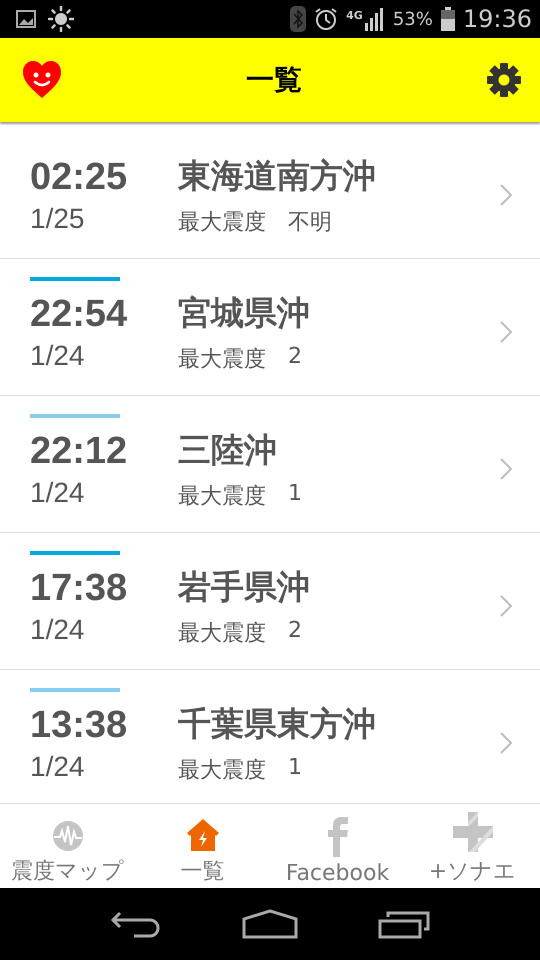 The height and width of the screenshot is (960, 540). What do you see at coordinates (79, 451) in the screenshot?
I see `quake-time: 22:12` at bounding box center [79, 451].